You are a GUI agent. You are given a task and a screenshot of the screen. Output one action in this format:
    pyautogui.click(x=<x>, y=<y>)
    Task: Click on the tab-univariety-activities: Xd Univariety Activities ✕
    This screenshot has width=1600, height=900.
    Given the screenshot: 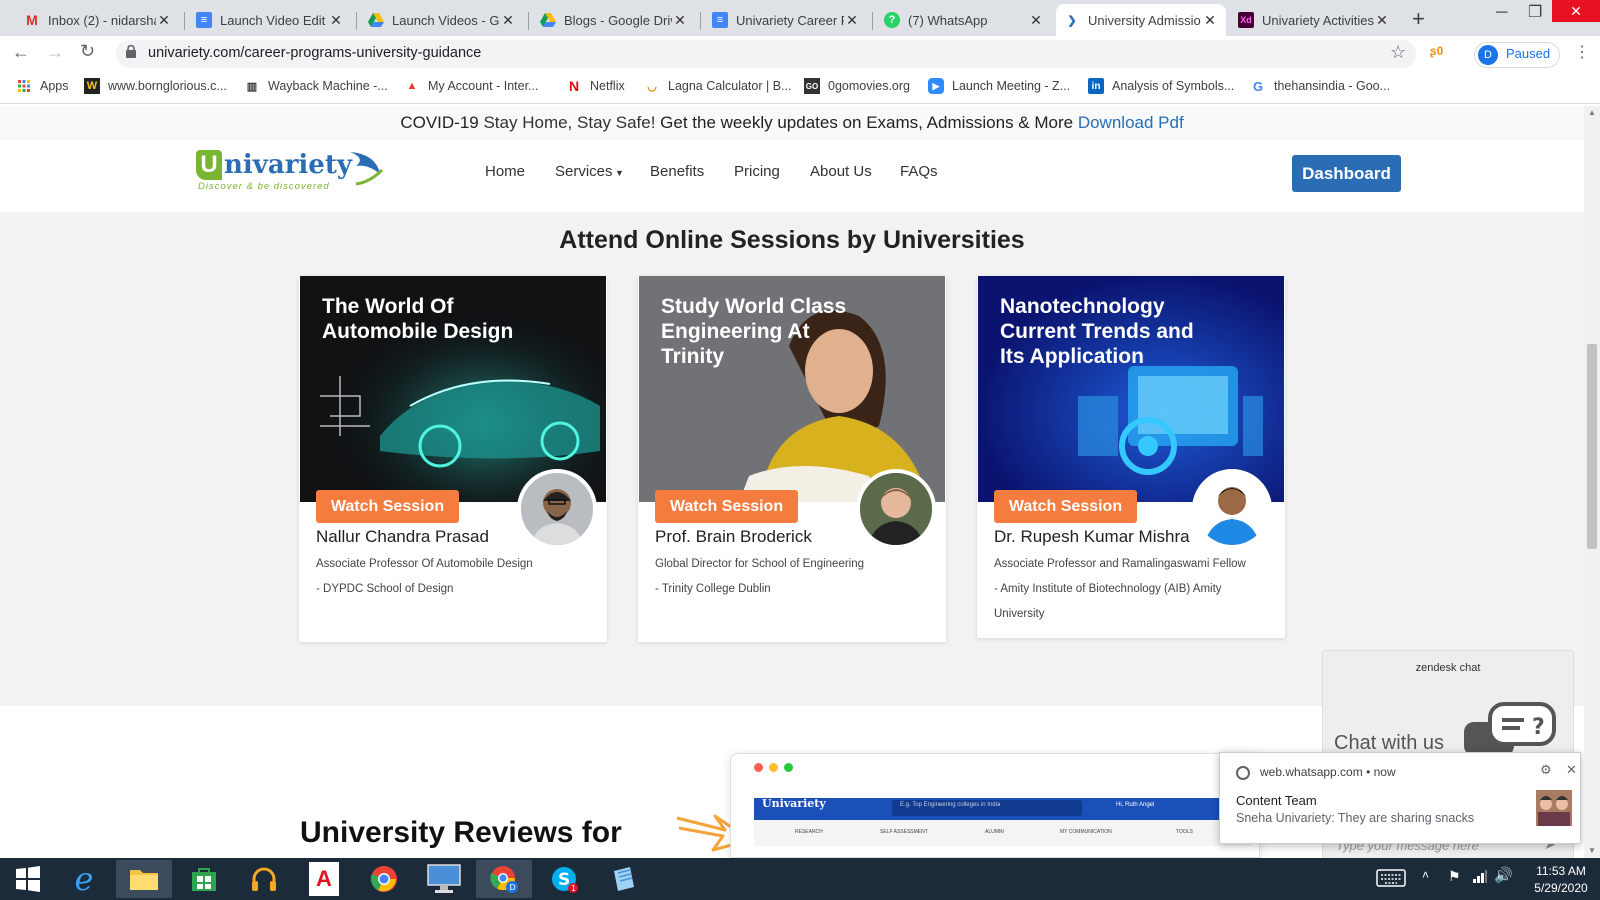 What is the action you would take?
    pyautogui.click(x=1314, y=20)
    